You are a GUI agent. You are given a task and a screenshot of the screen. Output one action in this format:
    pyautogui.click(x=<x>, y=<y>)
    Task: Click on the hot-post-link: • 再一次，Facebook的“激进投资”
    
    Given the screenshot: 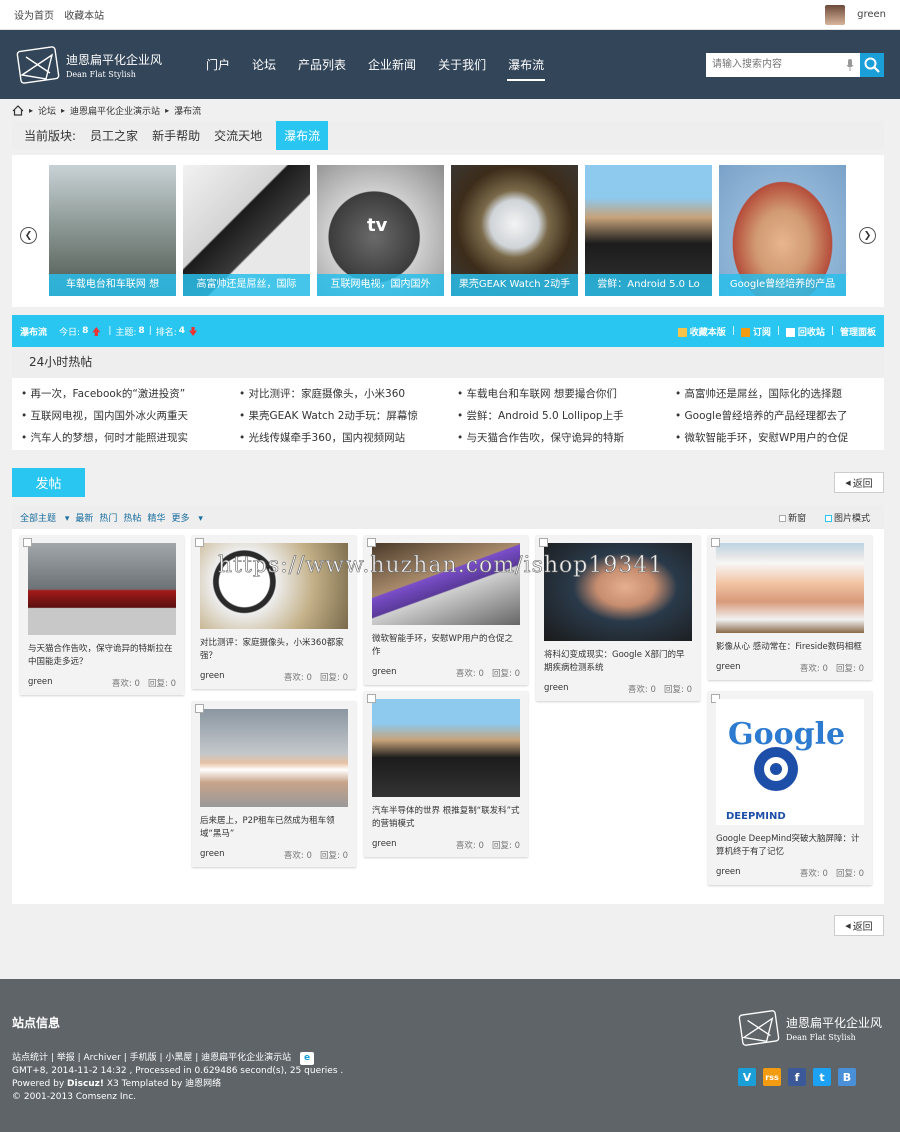 What is the action you would take?
    pyautogui.click(x=130, y=393)
    